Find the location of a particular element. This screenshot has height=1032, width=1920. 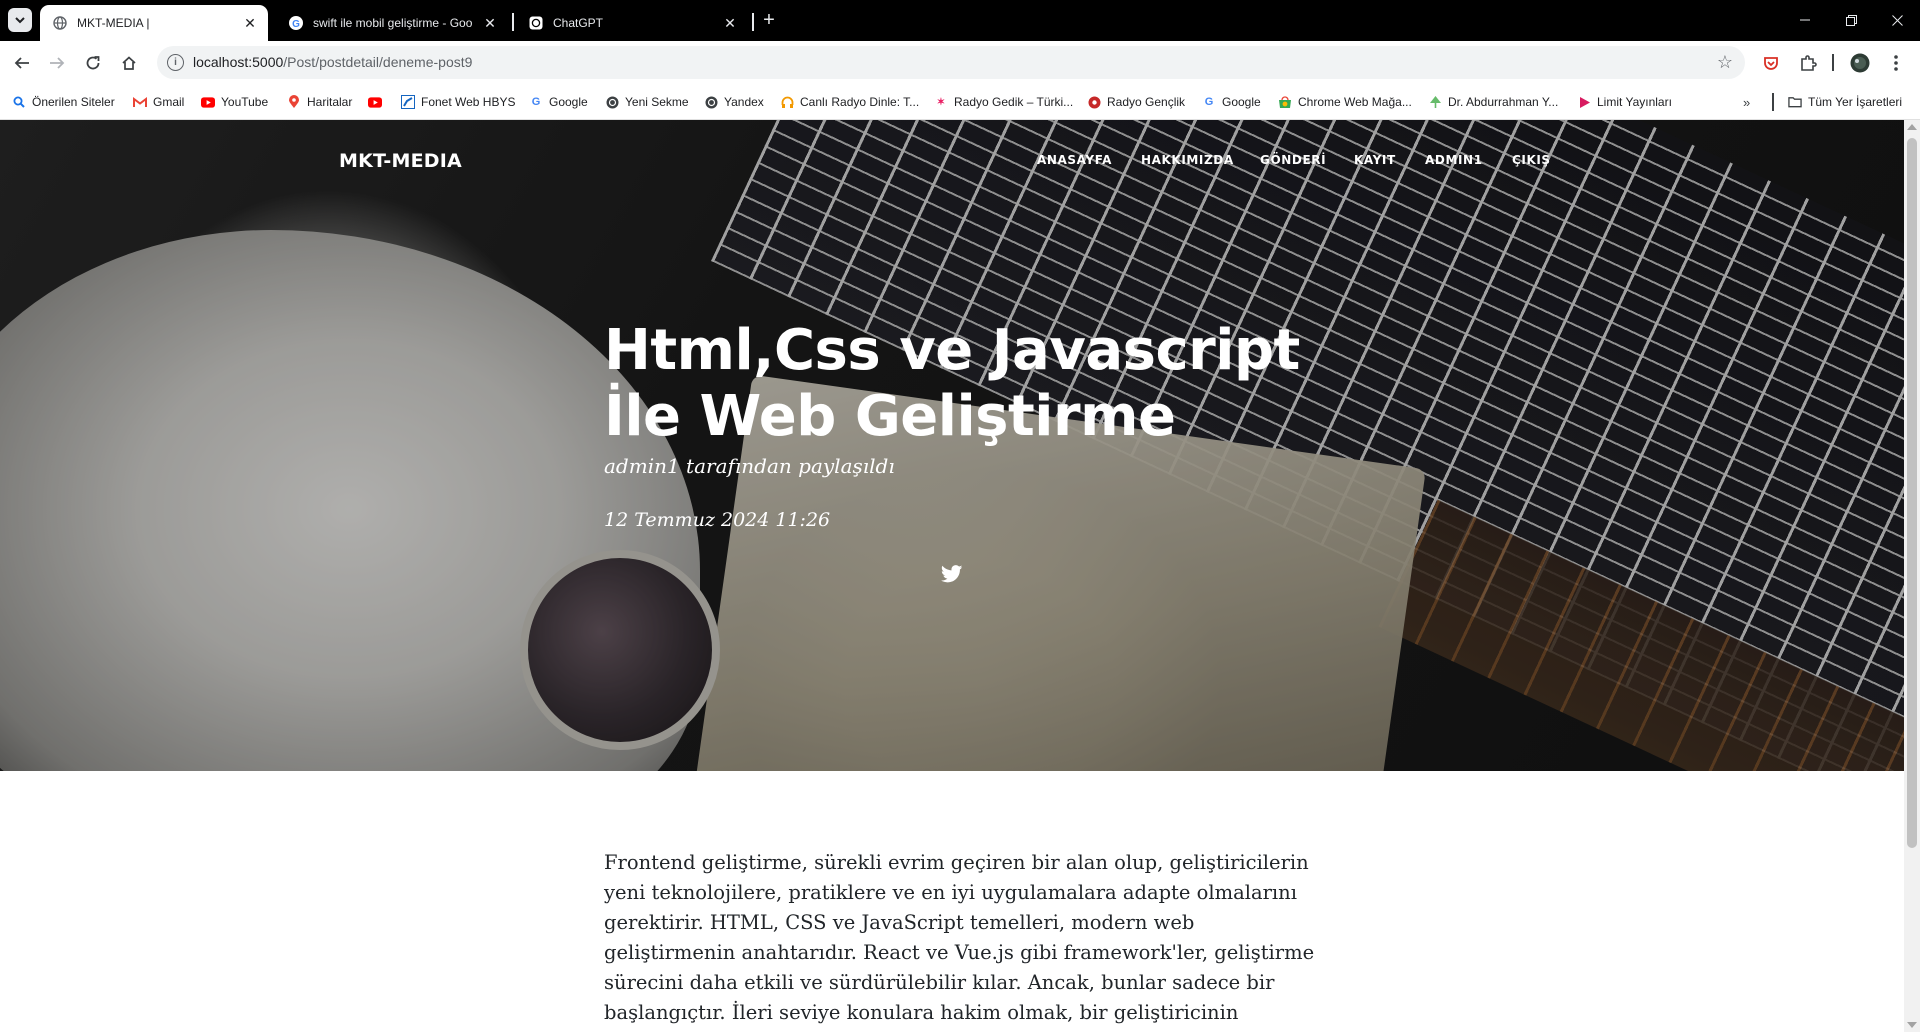

extensions-button is located at coordinates (1808, 63).